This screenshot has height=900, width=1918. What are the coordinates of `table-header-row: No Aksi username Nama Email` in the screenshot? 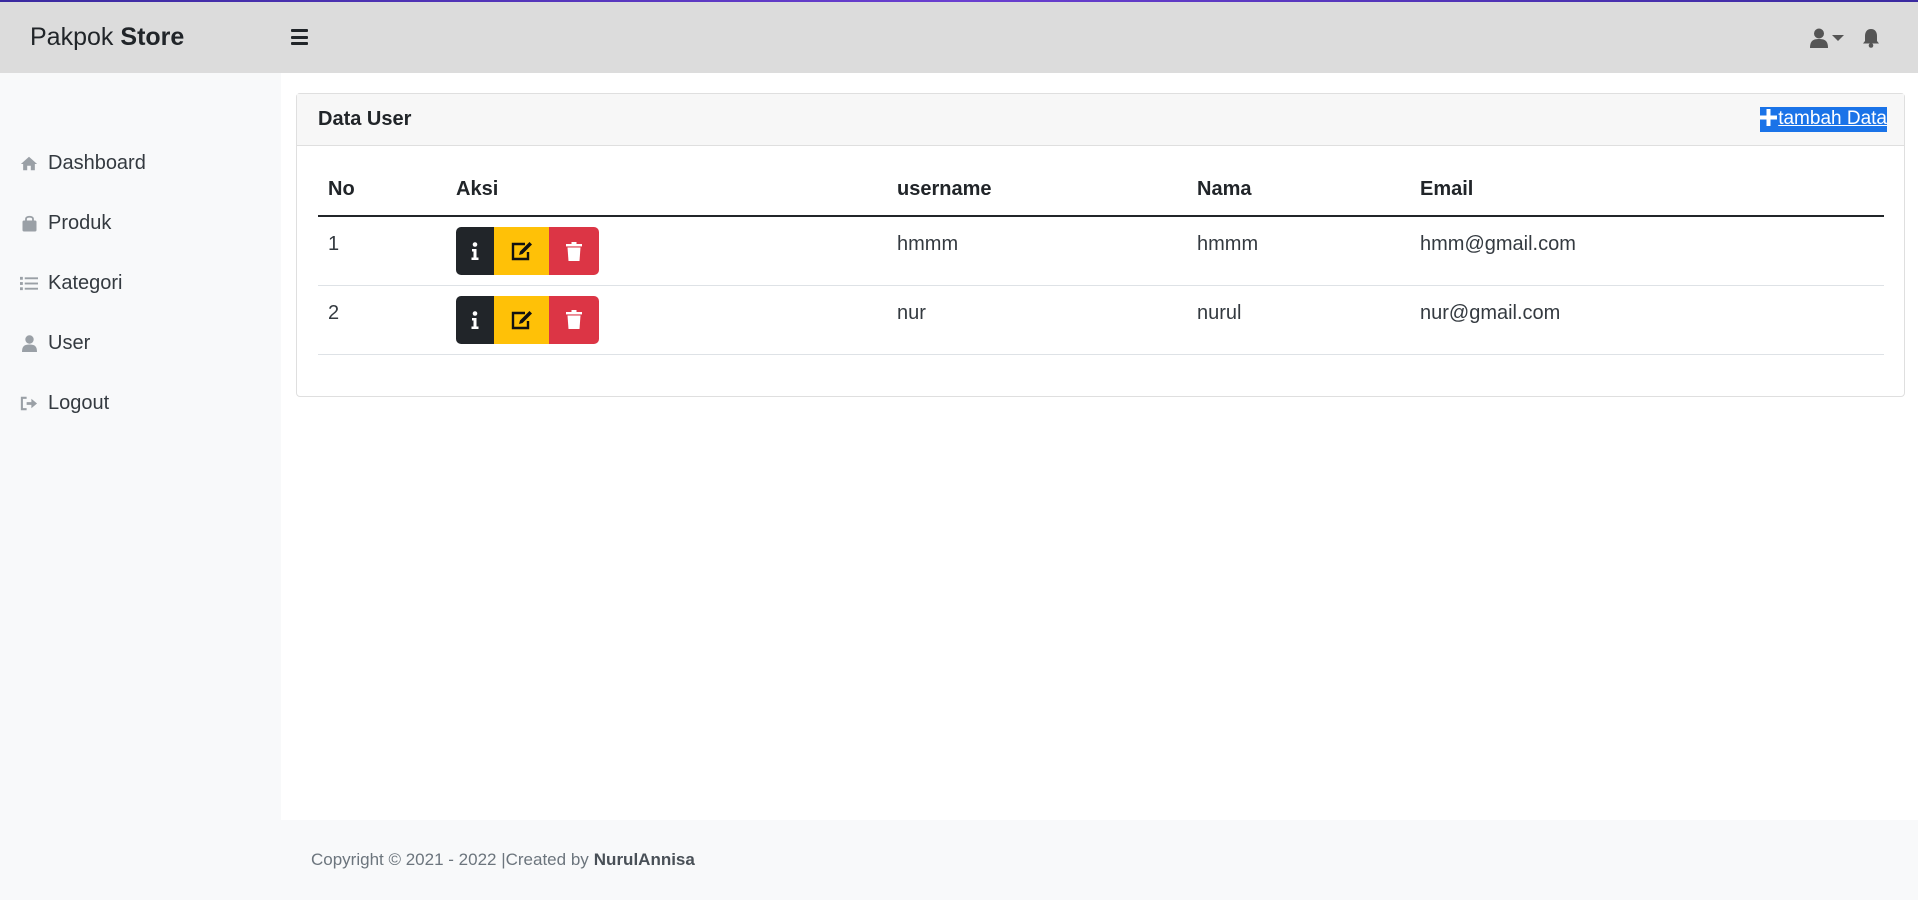 It's located at (1101, 190).